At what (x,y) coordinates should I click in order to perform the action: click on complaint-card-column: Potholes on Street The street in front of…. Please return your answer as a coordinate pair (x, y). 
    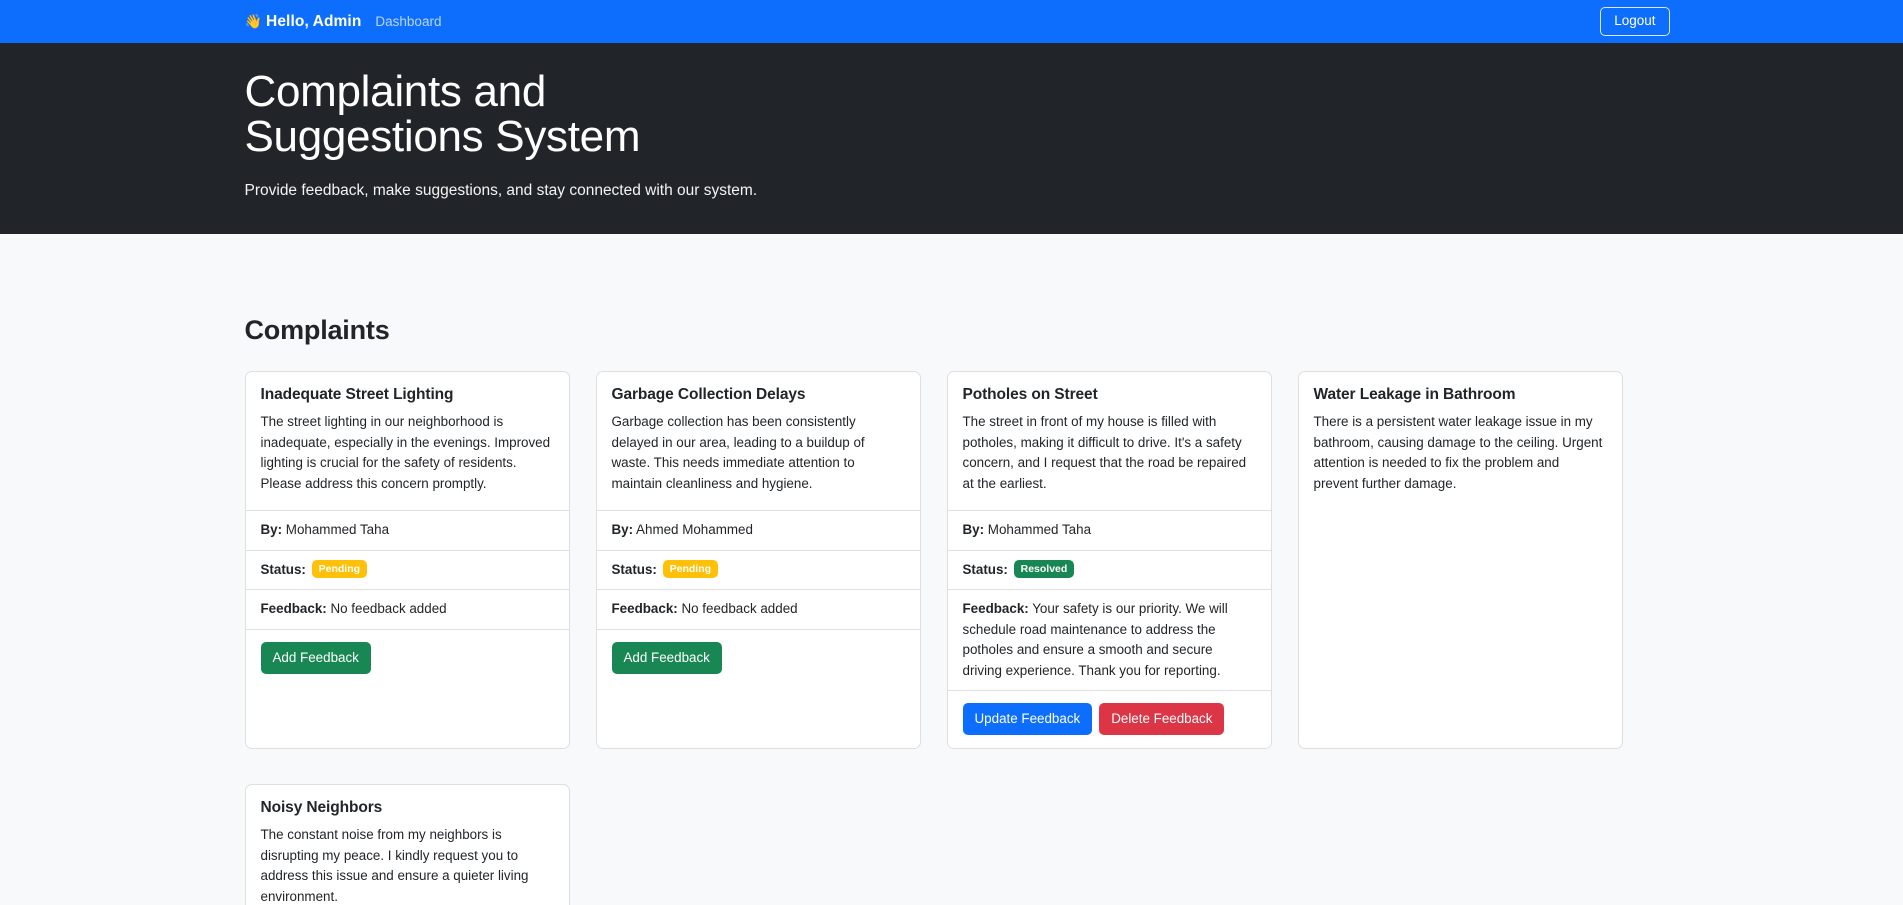
    Looking at the image, I should click on (1109, 560).